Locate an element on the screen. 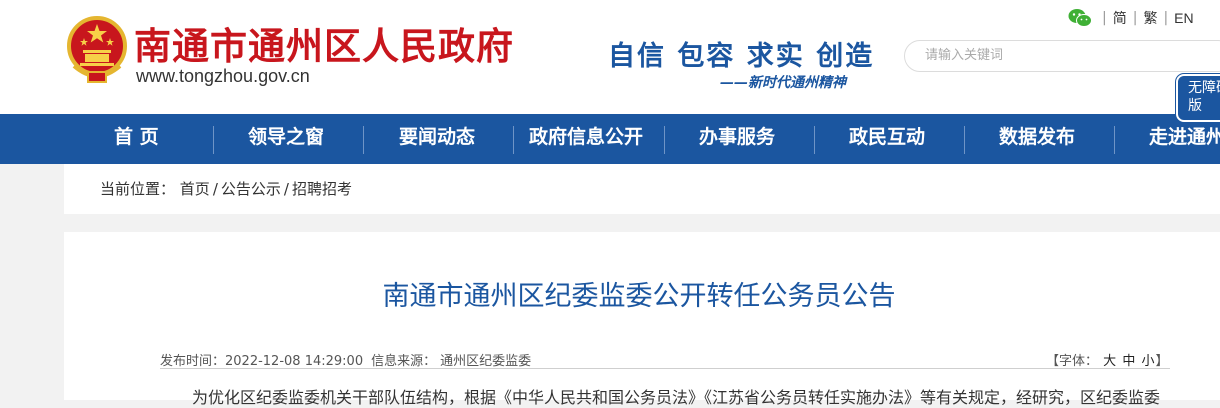 The height and width of the screenshot is (408, 1220). breadcrumb-label: 当前位置： is located at coordinates (138, 189).